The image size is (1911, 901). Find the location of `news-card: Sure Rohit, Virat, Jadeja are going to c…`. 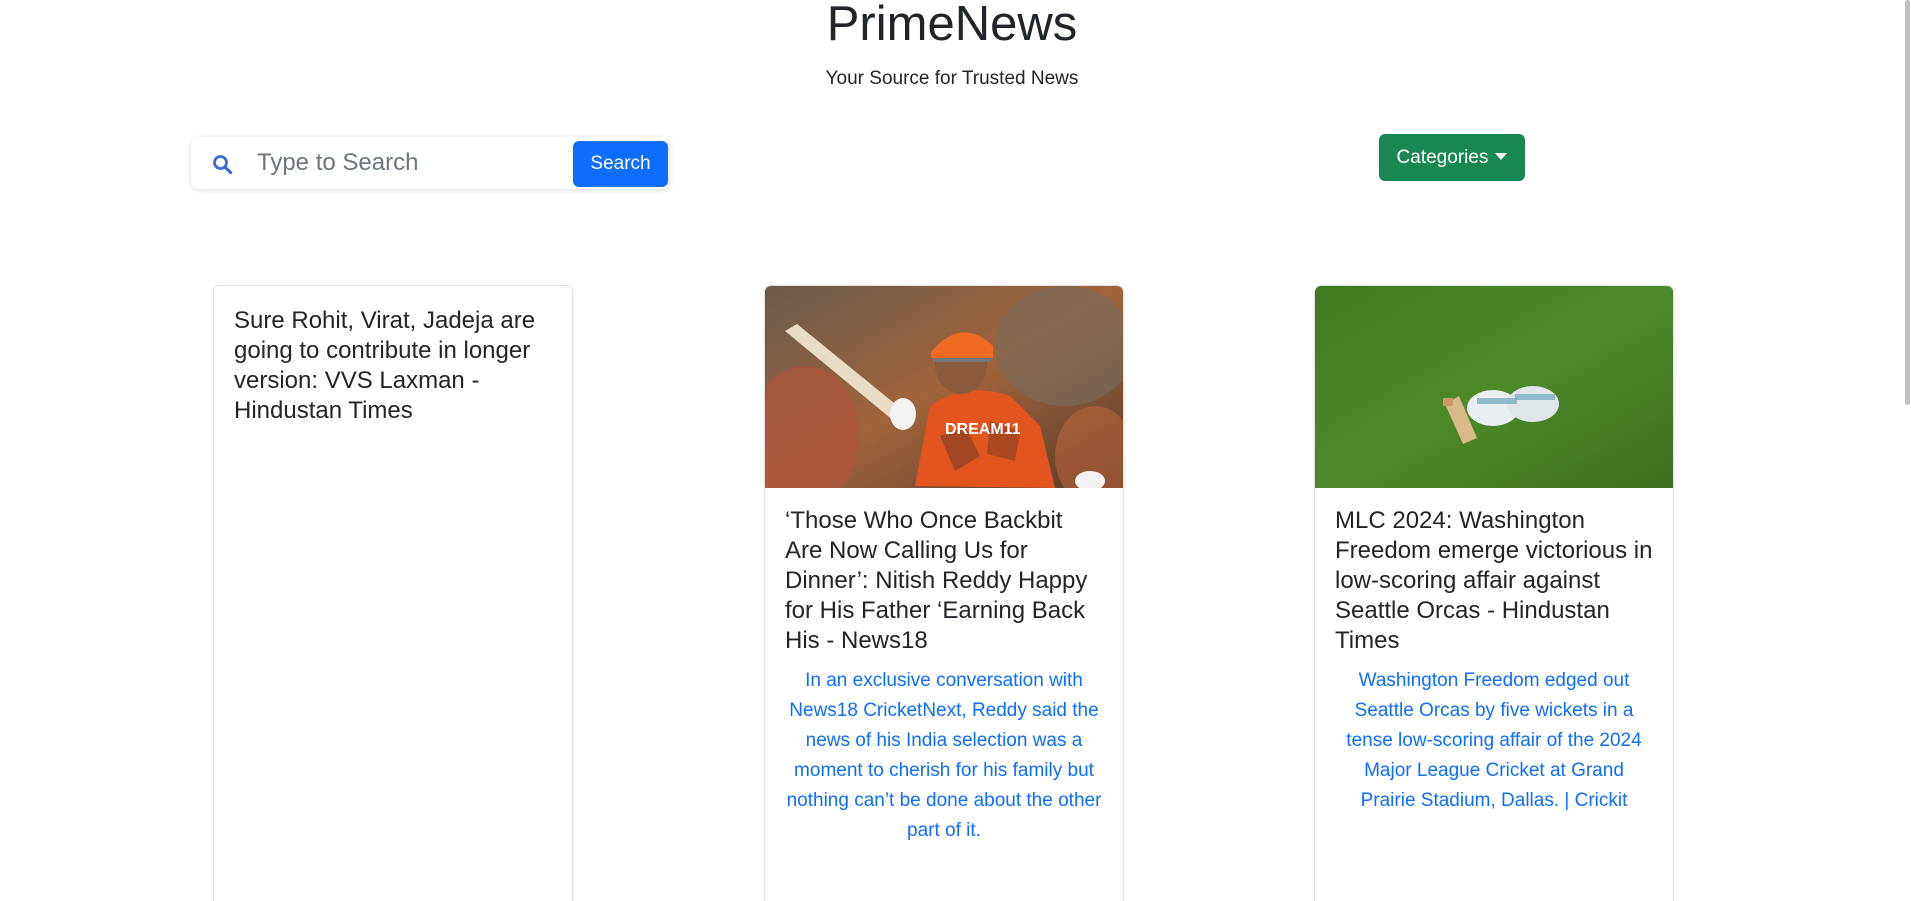

news-card: Sure Rohit, Virat, Jadeja are going to c… is located at coordinates (393, 593).